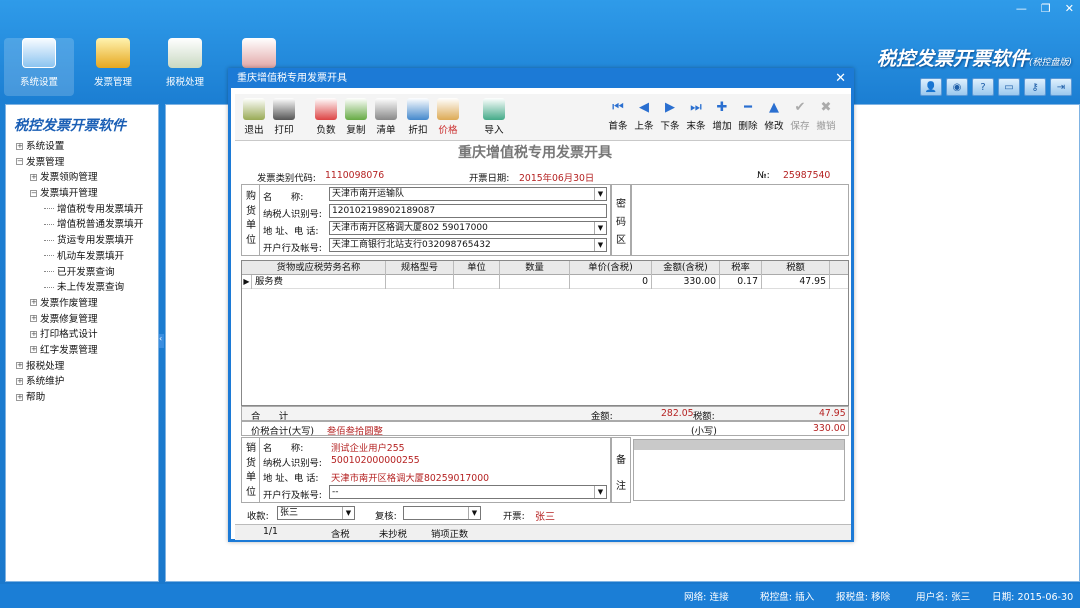 The height and width of the screenshot is (608, 1080). I want to click on toolbar-label: 折扣, so click(418, 130).